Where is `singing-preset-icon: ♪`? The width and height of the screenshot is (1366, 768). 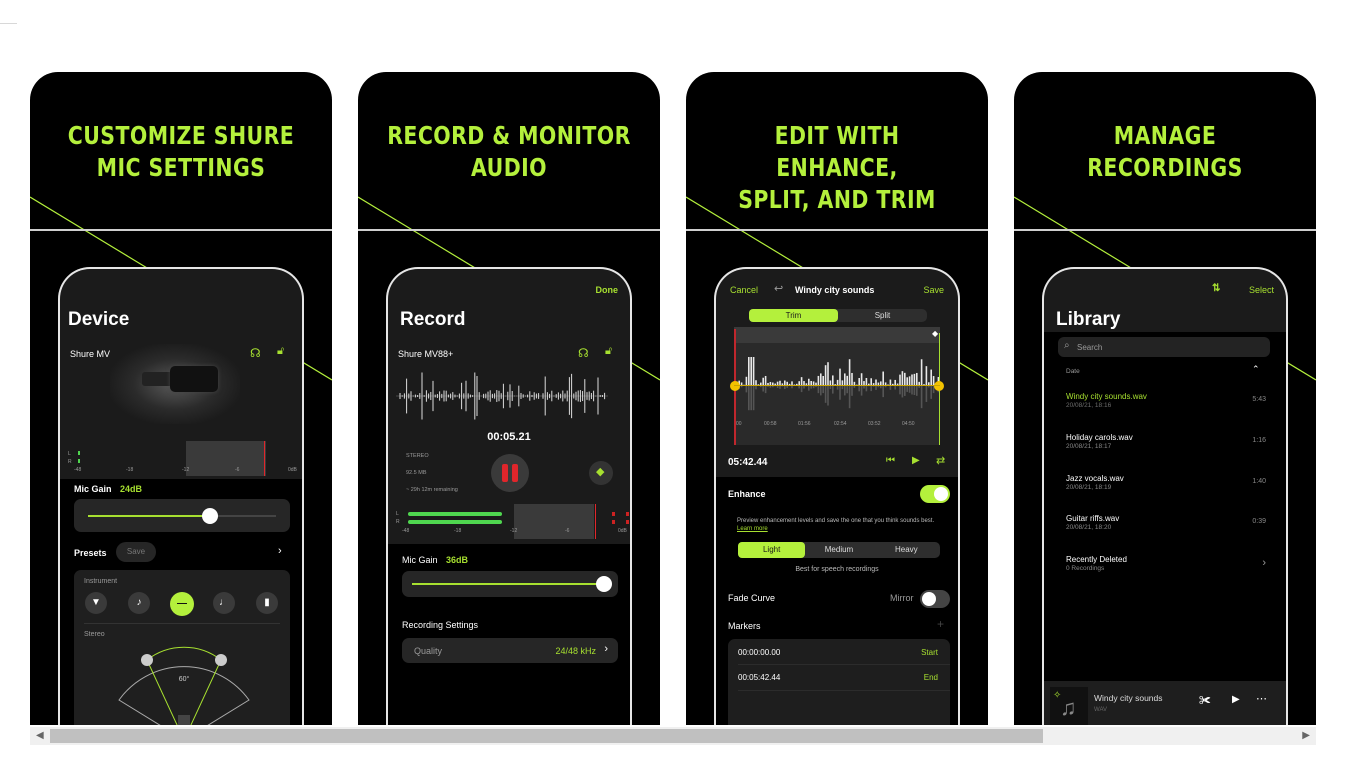
singing-preset-icon: ♪ is located at coordinates (139, 603).